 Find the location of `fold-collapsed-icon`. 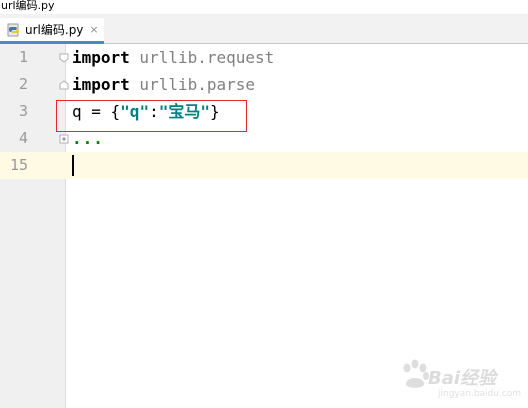

fold-collapsed-icon is located at coordinates (64, 139).